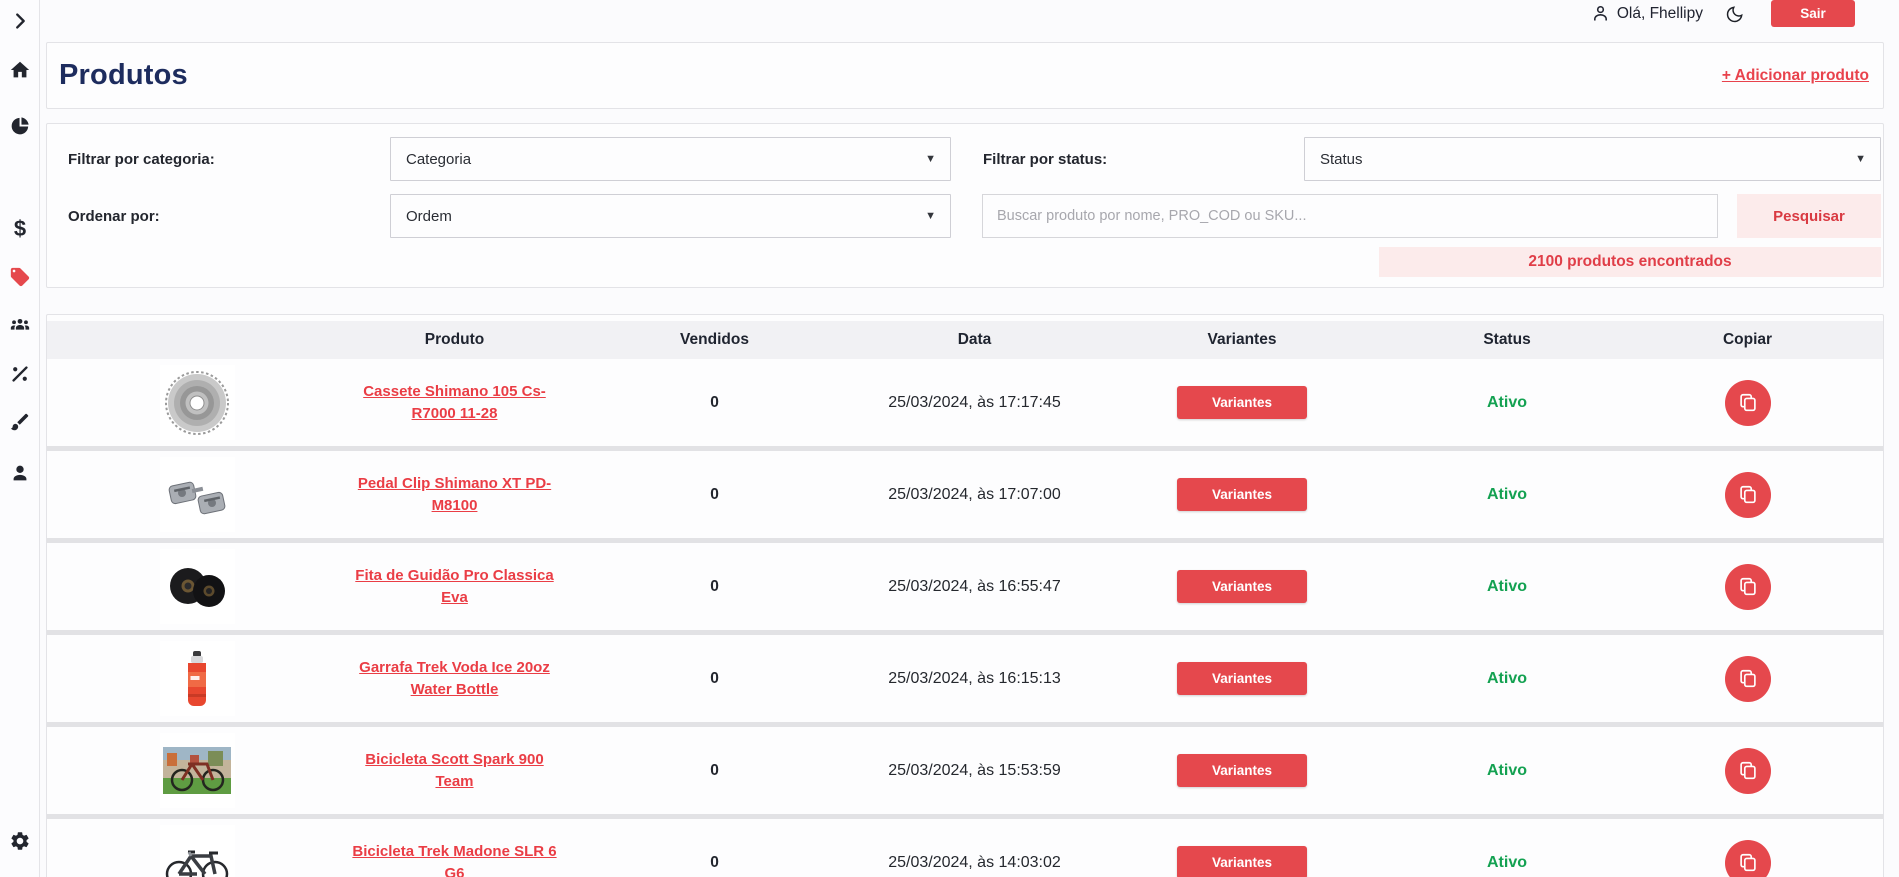 The height and width of the screenshot is (877, 1899). I want to click on product-name-link: Fita de Guidão Pro Classica Eva, so click(454, 587).